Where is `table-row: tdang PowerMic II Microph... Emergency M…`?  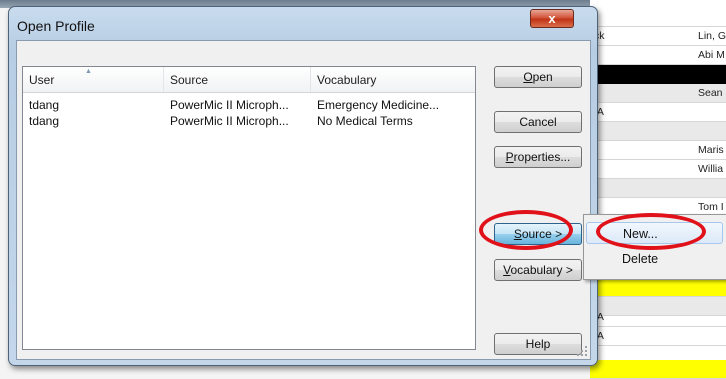
table-row: tdang PowerMic II Microph... Emergency M… is located at coordinates (249, 105).